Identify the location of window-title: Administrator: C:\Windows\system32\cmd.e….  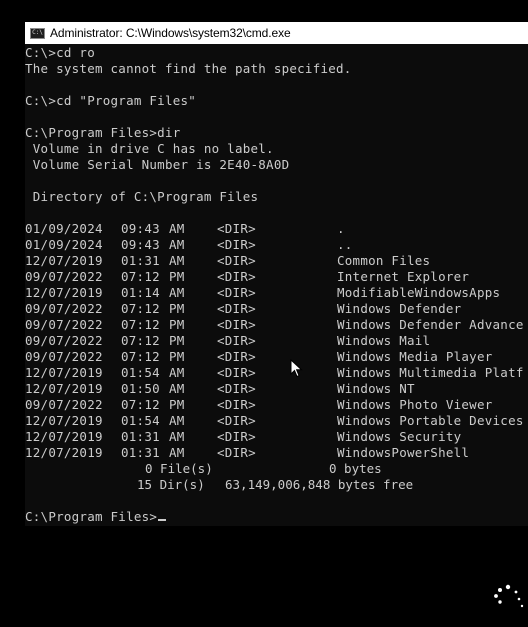
(170, 33).